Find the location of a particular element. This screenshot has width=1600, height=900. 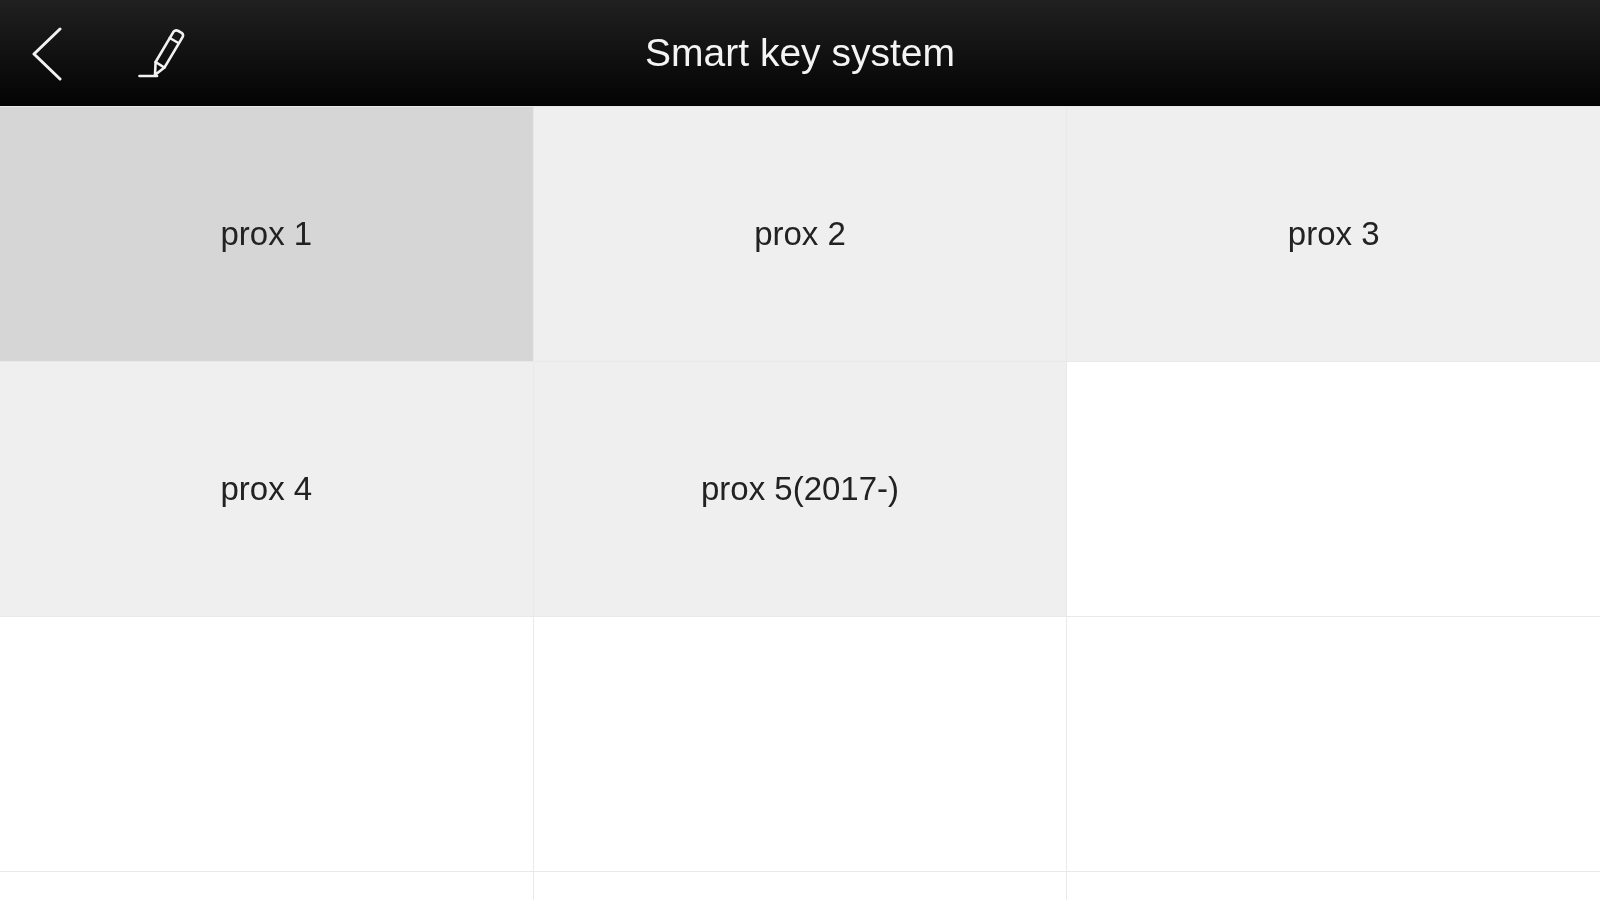

chevron-left-icon is located at coordinates (47, 53).